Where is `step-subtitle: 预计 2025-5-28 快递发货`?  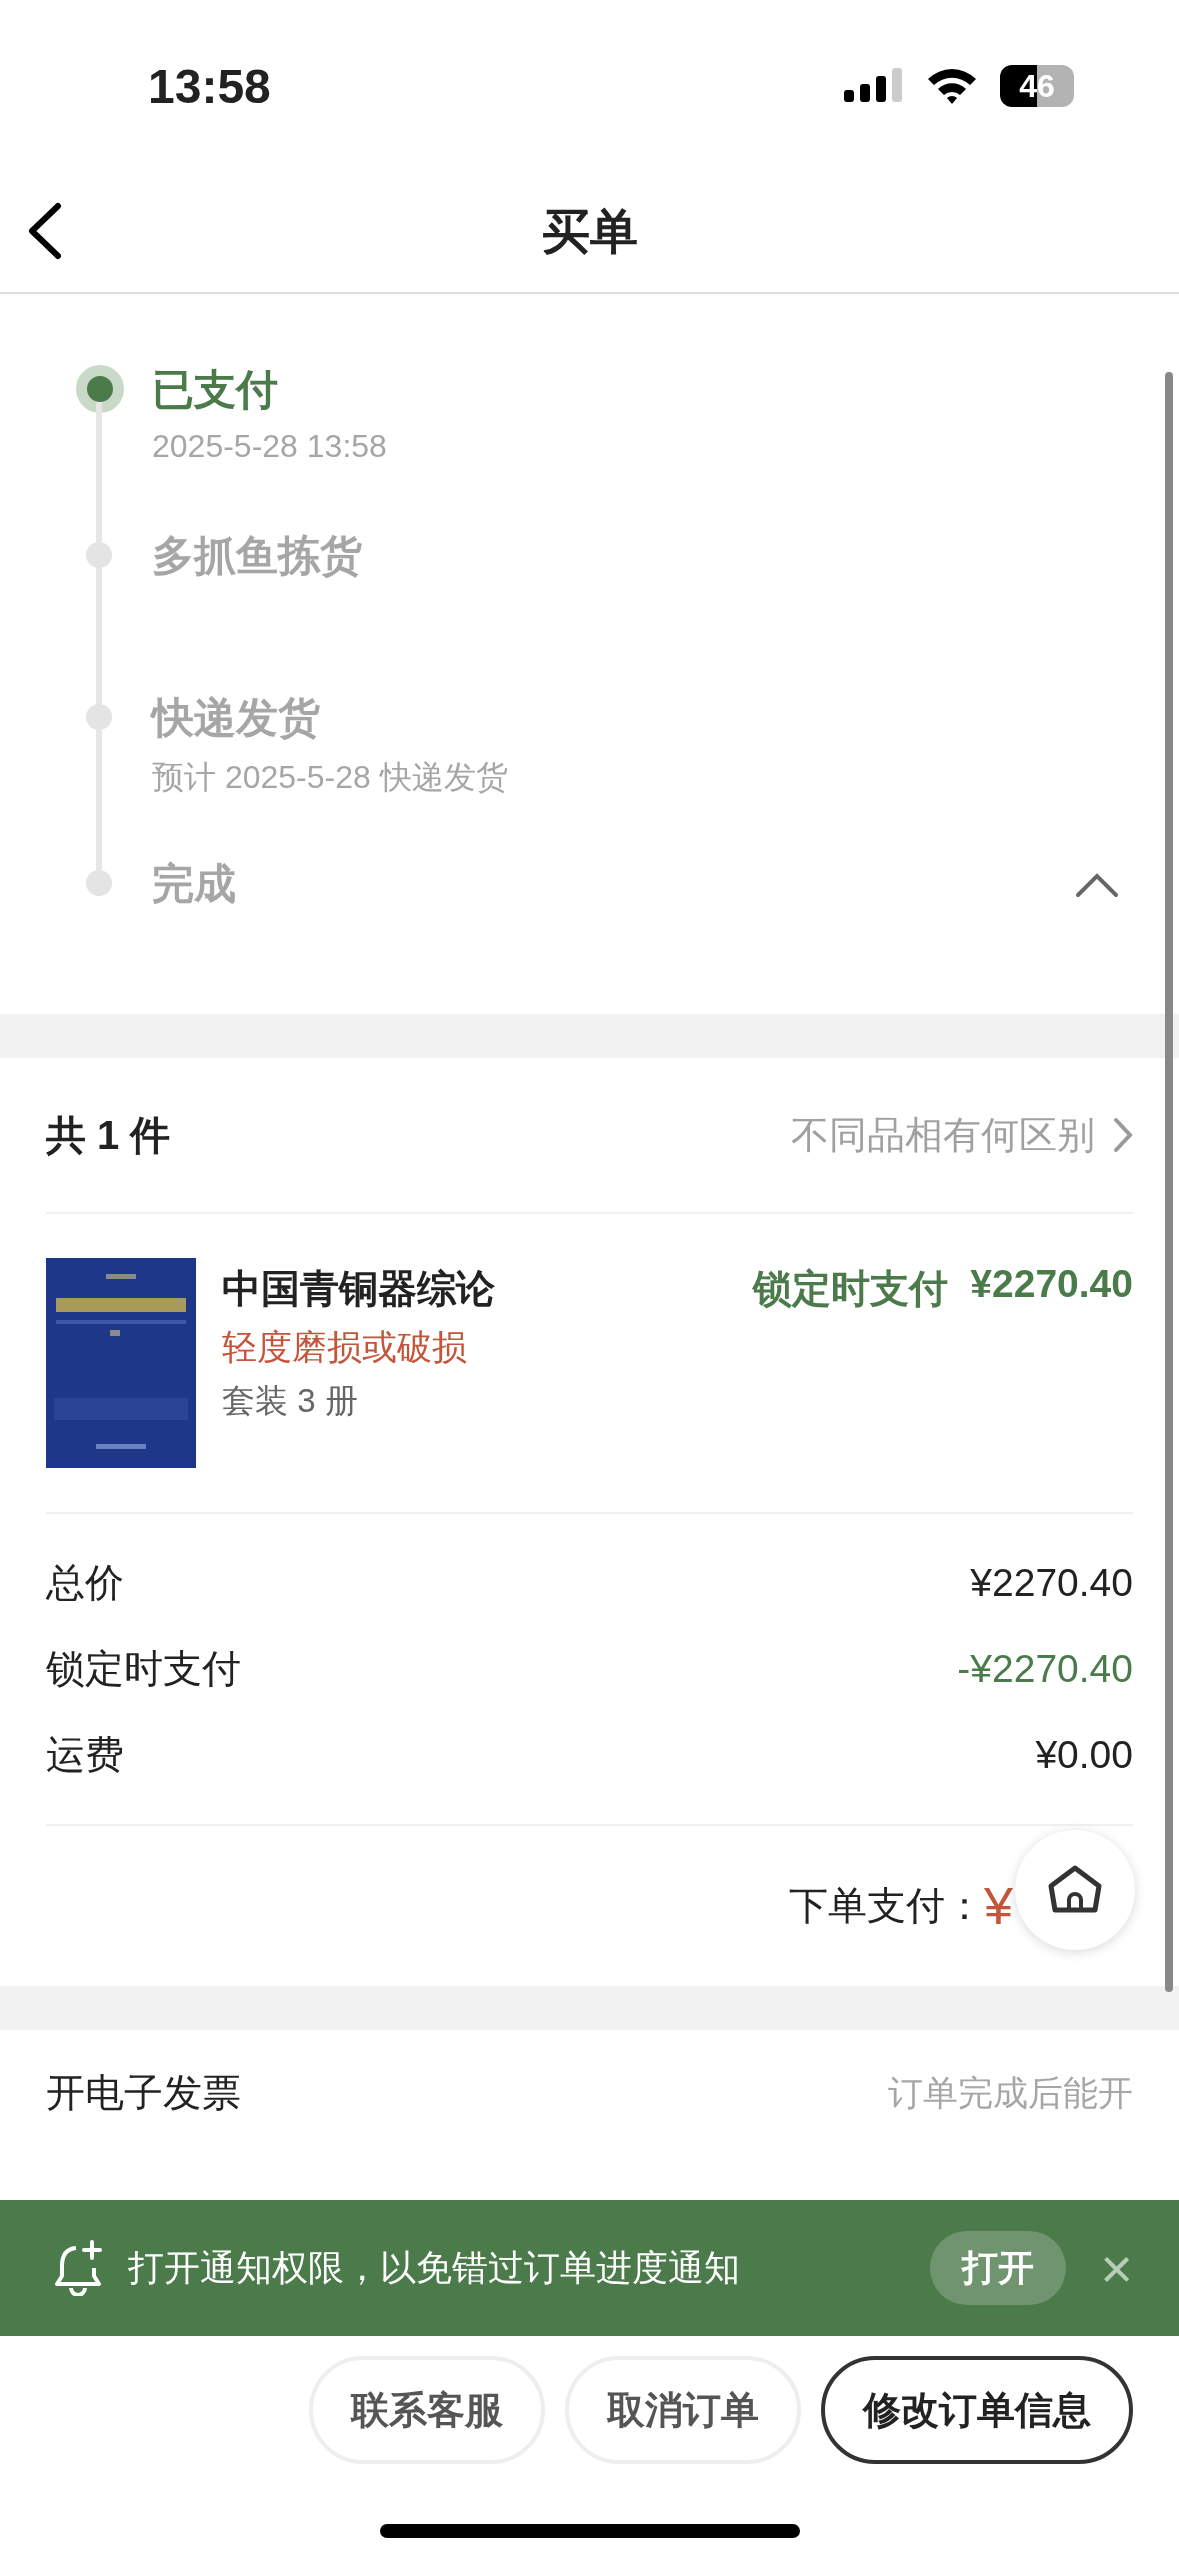 step-subtitle: 预计 2025-5-28 快递发货 is located at coordinates (330, 777).